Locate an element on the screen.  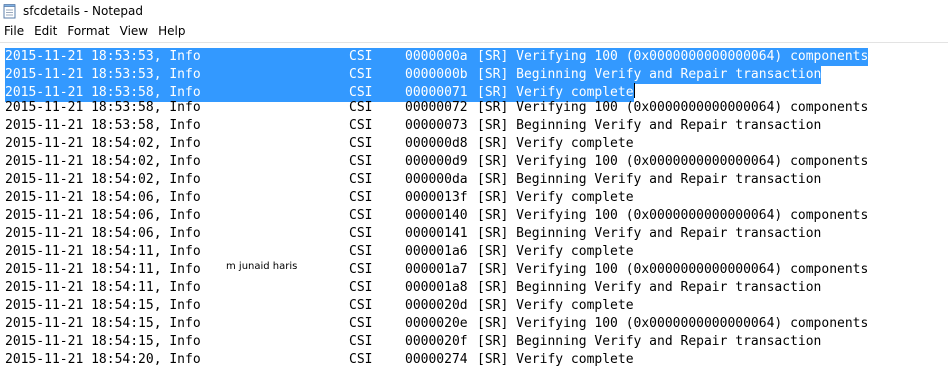
log-code: 000000da is located at coordinates (436, 179).